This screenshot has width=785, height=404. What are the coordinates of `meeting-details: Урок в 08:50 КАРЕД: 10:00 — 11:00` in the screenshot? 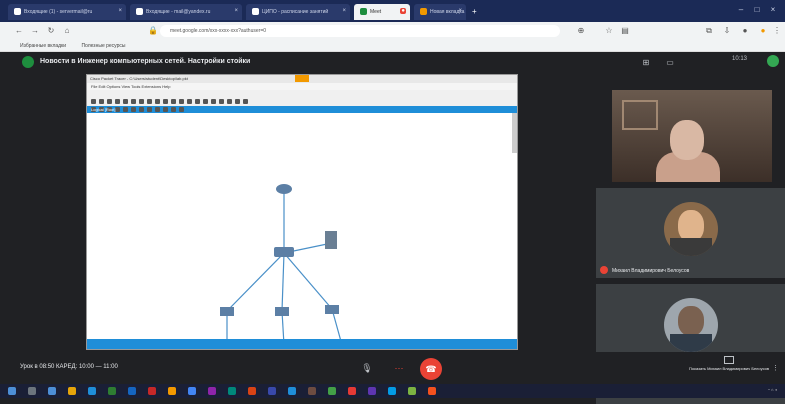 It's located at (69, 367).